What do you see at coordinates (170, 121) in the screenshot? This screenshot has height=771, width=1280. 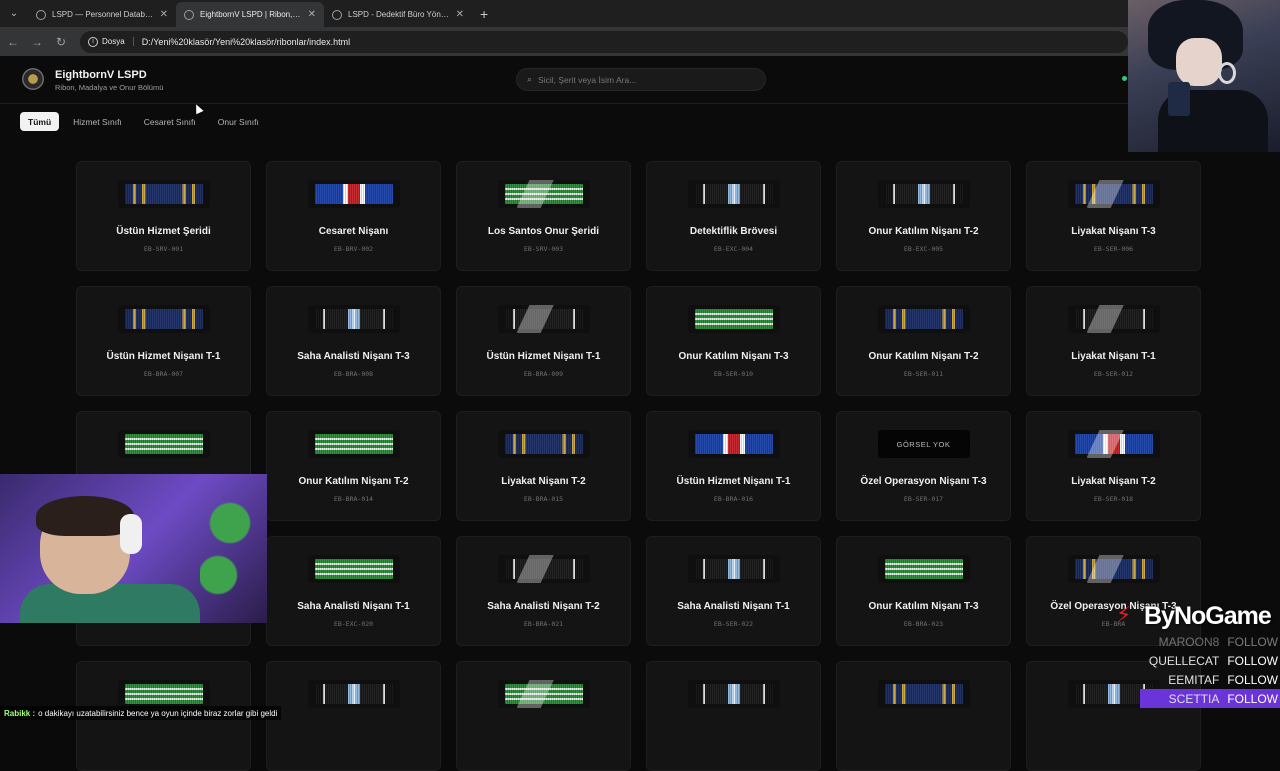 I see `filter-tab: Cesaret Sınıfı` at bounding box center [170, 121].